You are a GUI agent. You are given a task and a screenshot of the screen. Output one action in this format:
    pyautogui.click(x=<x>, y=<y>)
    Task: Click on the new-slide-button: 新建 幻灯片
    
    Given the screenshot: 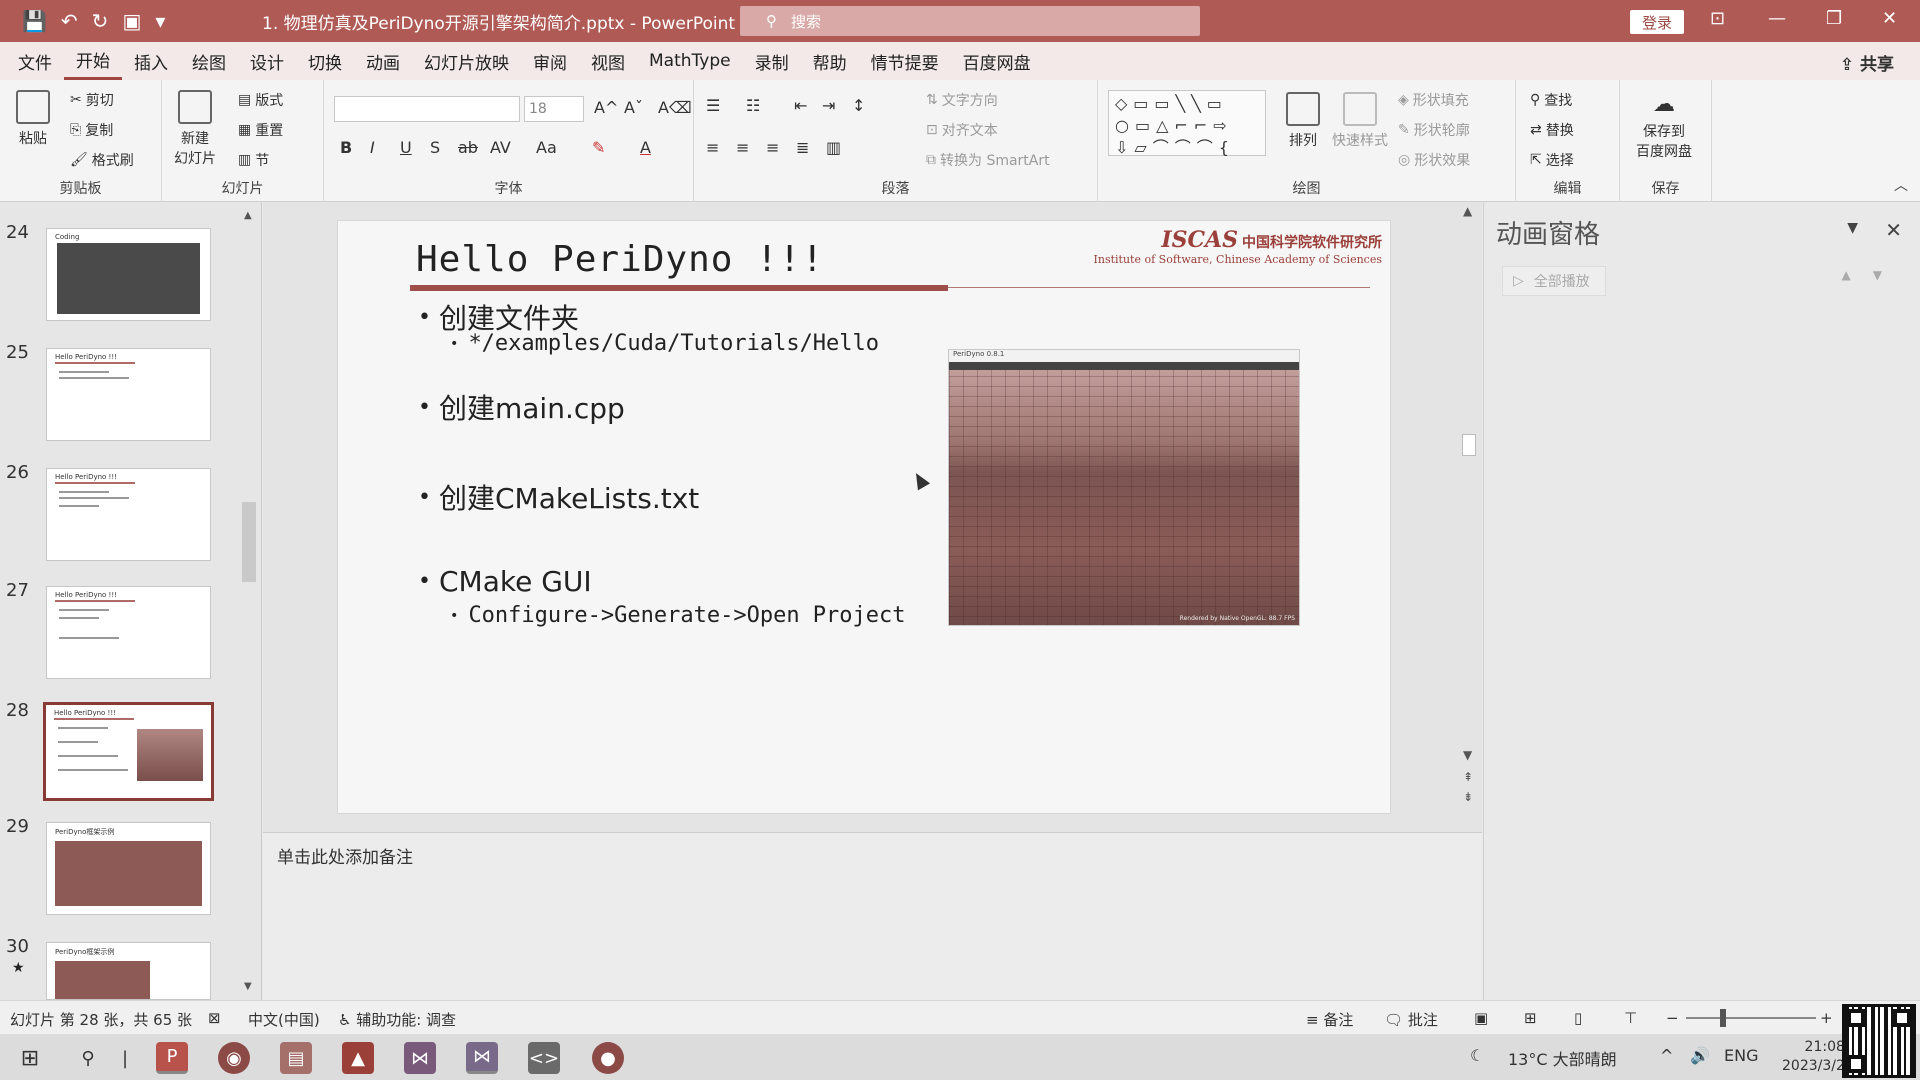 What is the action you would take?
    pyautogui.click(x=195, y=129)
    